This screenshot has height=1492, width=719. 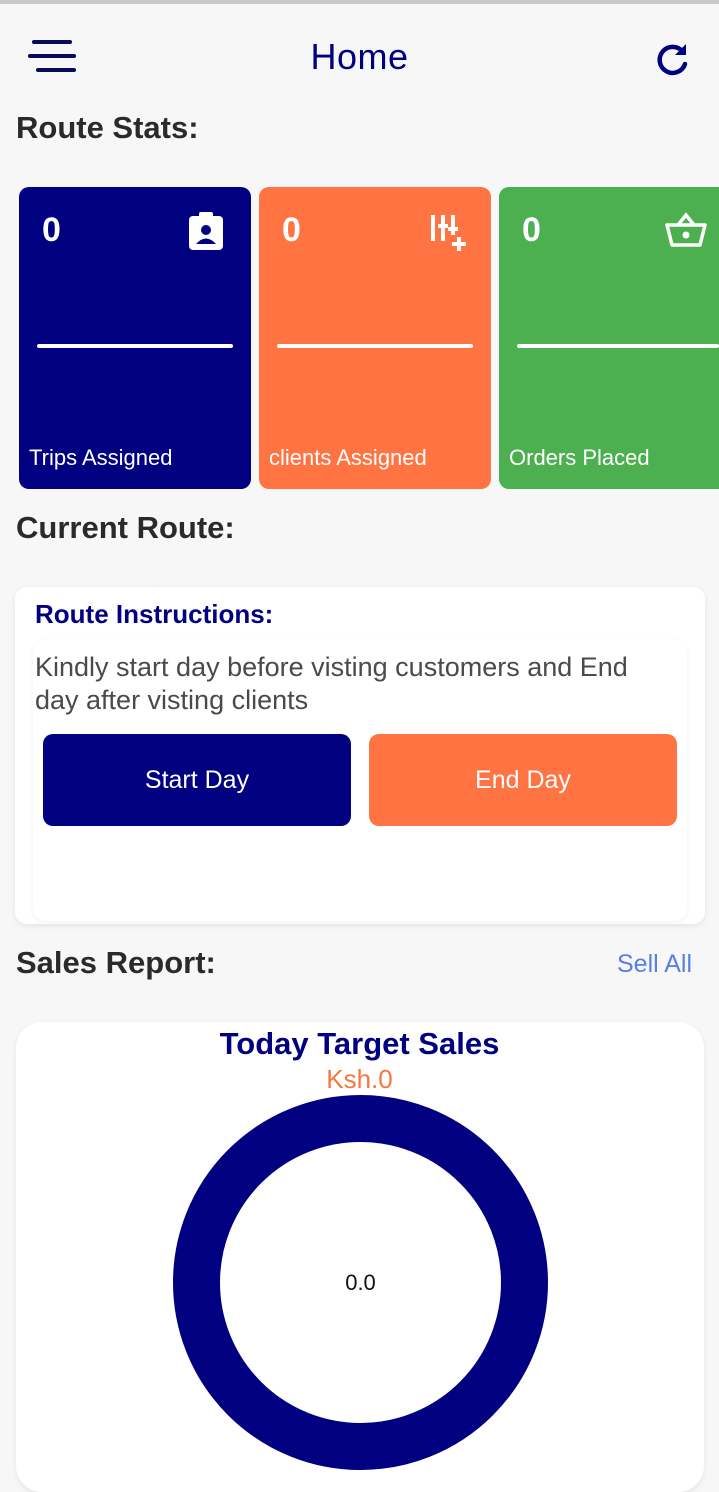 What do you see at coordinates (101, 457) in the screenshot?
I see `stat-label: Trips Assigned` at bounding box center [101, 457].